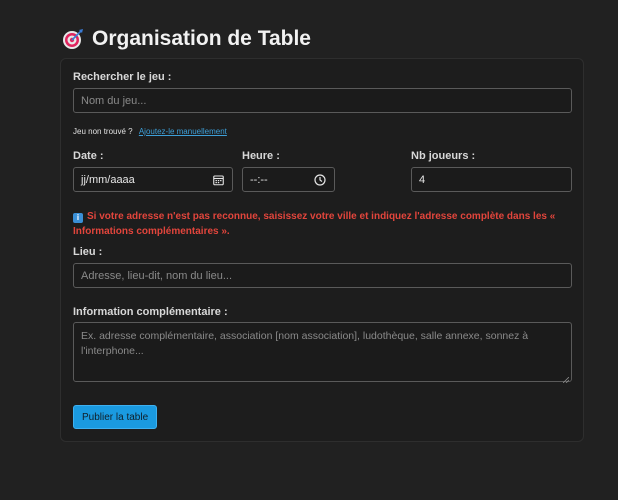 This screenshot has width=618, height=500. What do you see at coordinates (108, 179) in the screenshot?
I see `date-value: jj/mm/aaaa` at bounding box center [108, 179].